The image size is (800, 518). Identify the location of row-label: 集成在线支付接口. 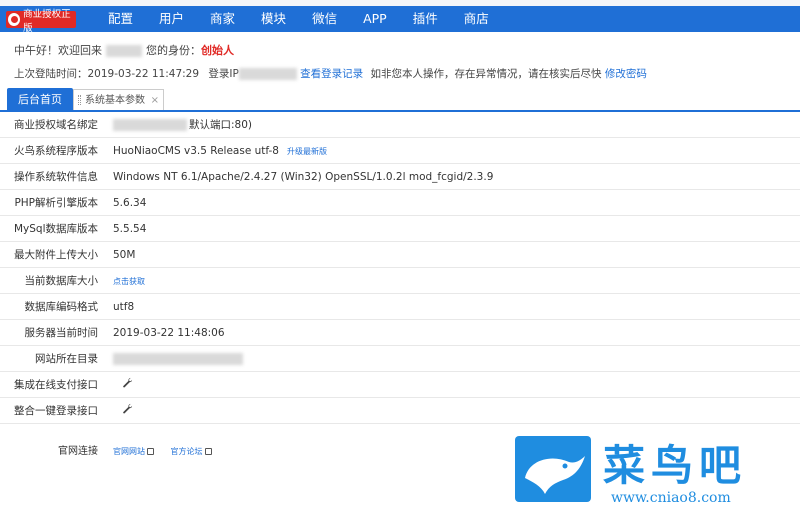
(56, 385).